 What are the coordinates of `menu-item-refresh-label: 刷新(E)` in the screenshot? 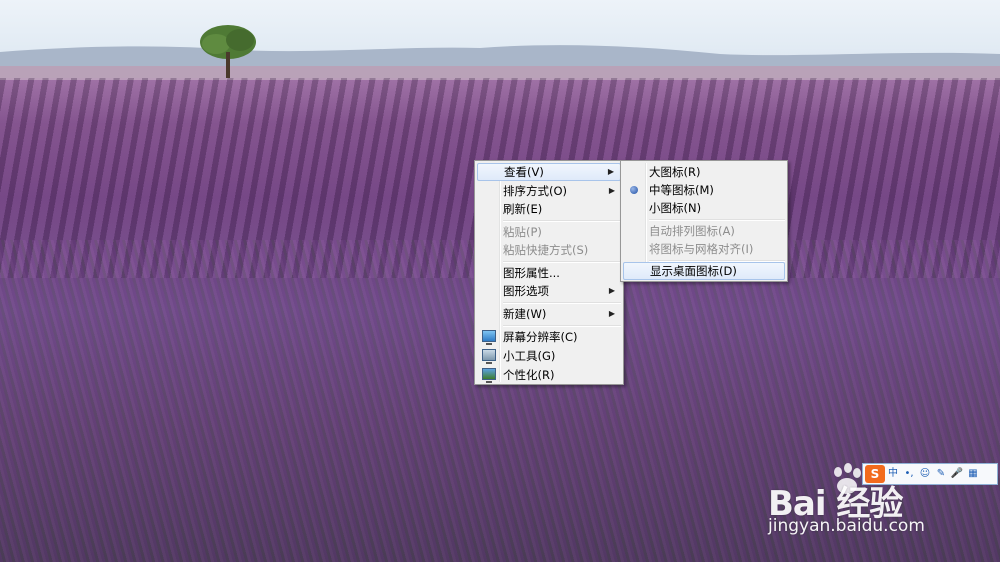 It's located at (523, 209).